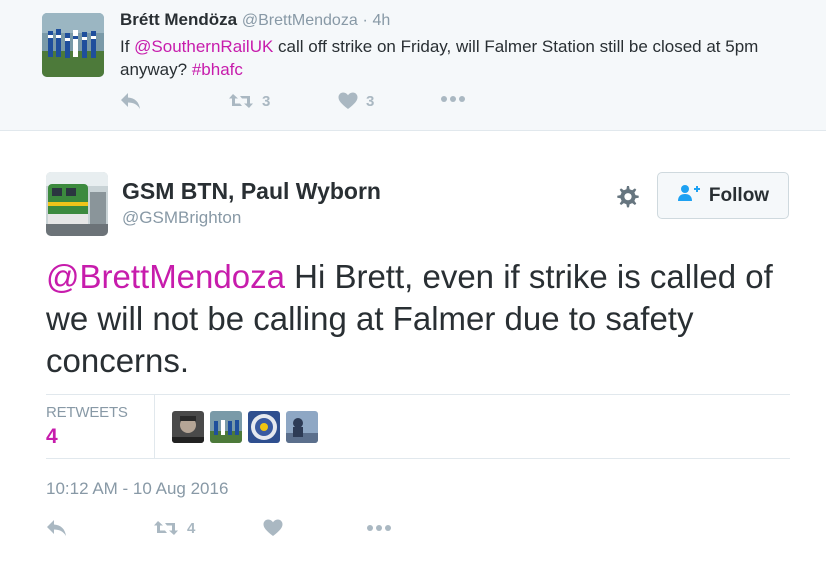 The width and height of the screenshot is (826, 574). What do you see at coordinates (154, 426) in the screenshot?
I see `divider` at bounding box center [154, 426].